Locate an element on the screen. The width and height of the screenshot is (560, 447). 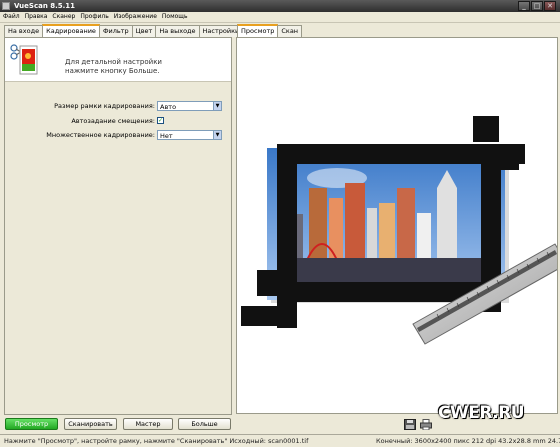
tab-output: На выходе is located at coordinates (177, 31).